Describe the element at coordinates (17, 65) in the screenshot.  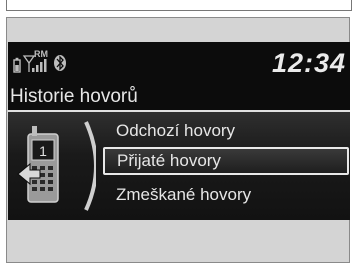
I see `battery-icon` at that location.